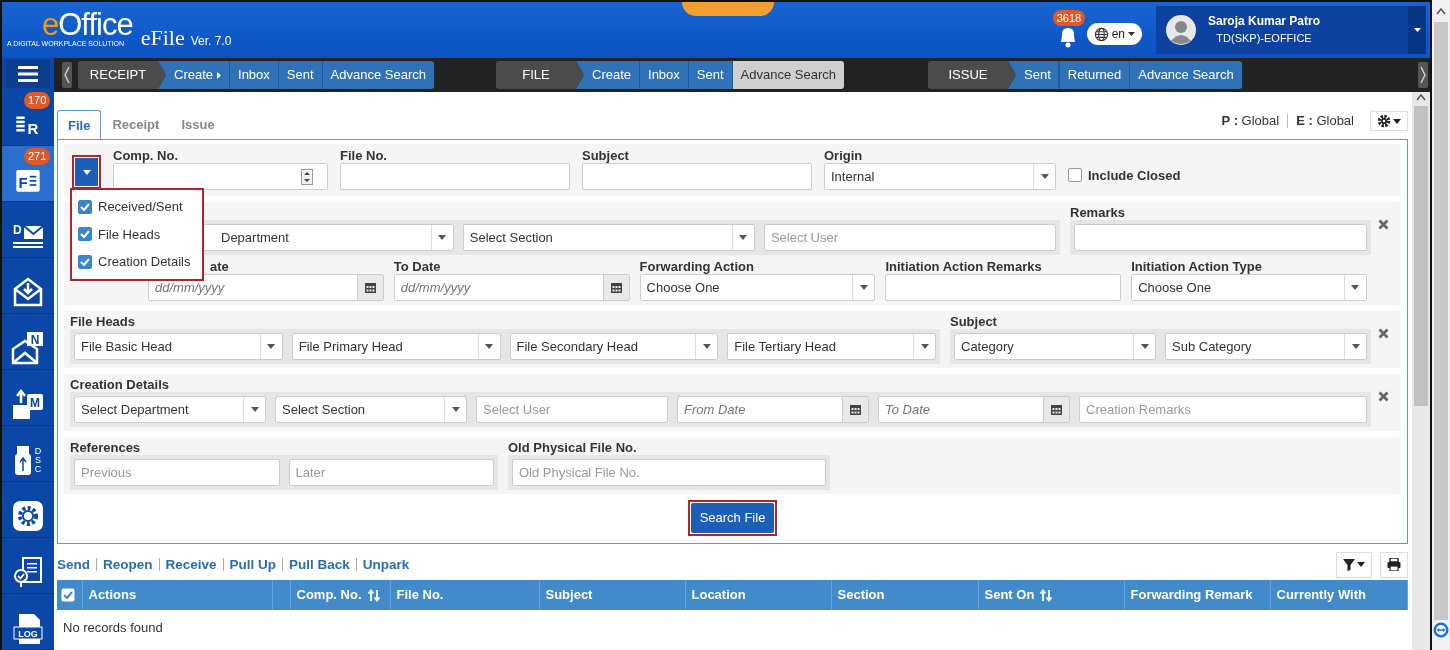 Image resolution: width=1450 pixels, height=650 pixels. I want to click on filter-button, so click(1354, 564).